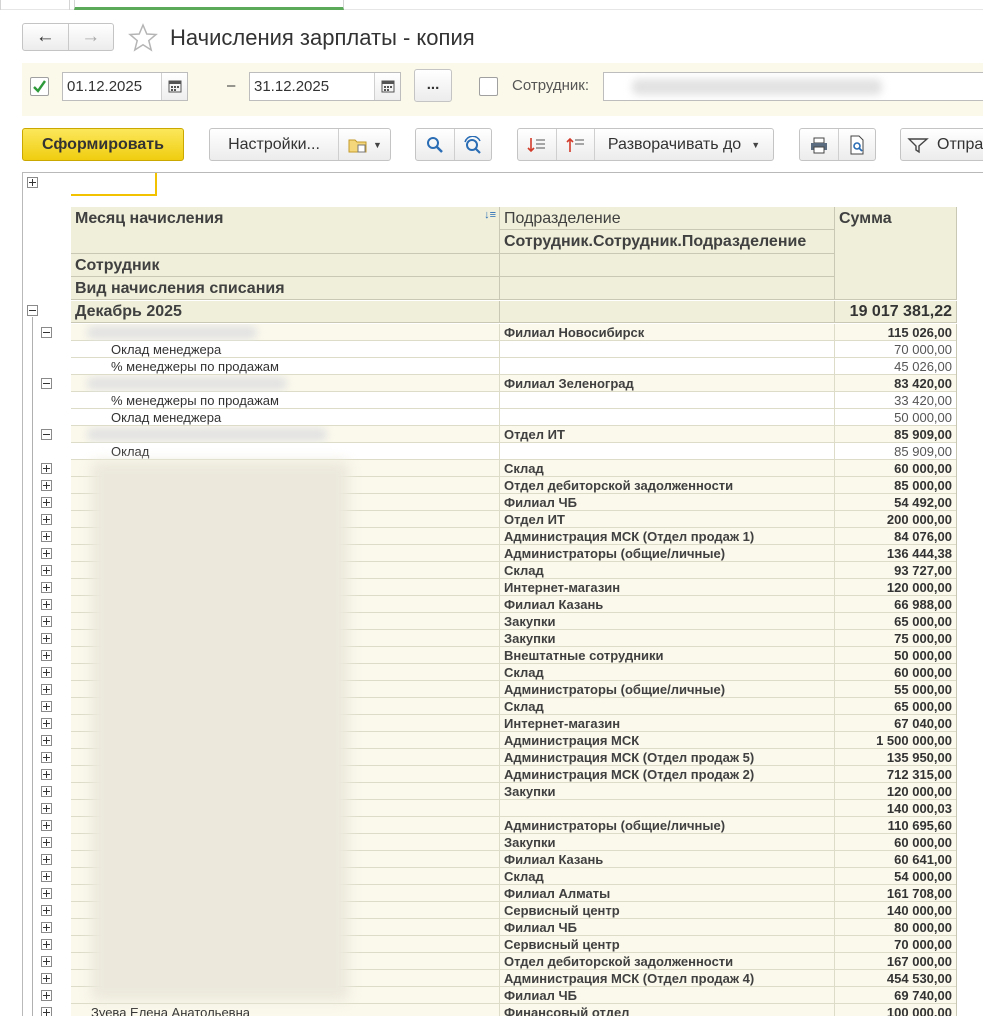 The image size is (983, 1016). Describe the element at coordinates (285, 434) in the screenshot. I see `employee-name` at that location.